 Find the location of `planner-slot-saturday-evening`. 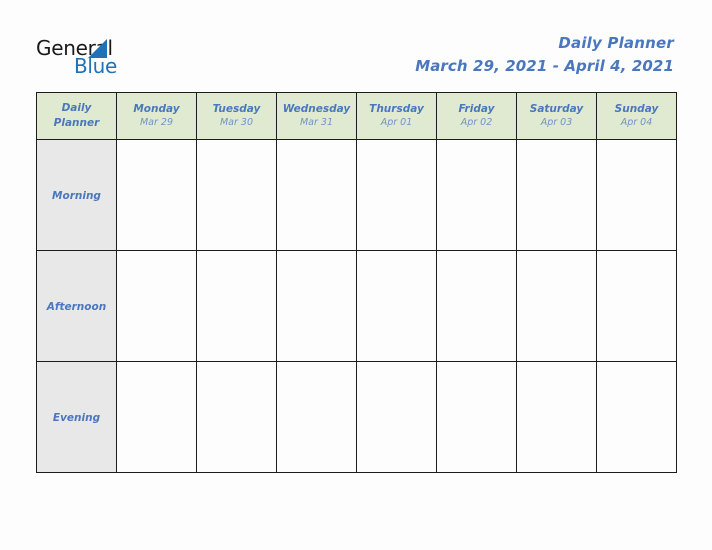

planner-slot-saturday-evening is located at coordinates (556, 417).